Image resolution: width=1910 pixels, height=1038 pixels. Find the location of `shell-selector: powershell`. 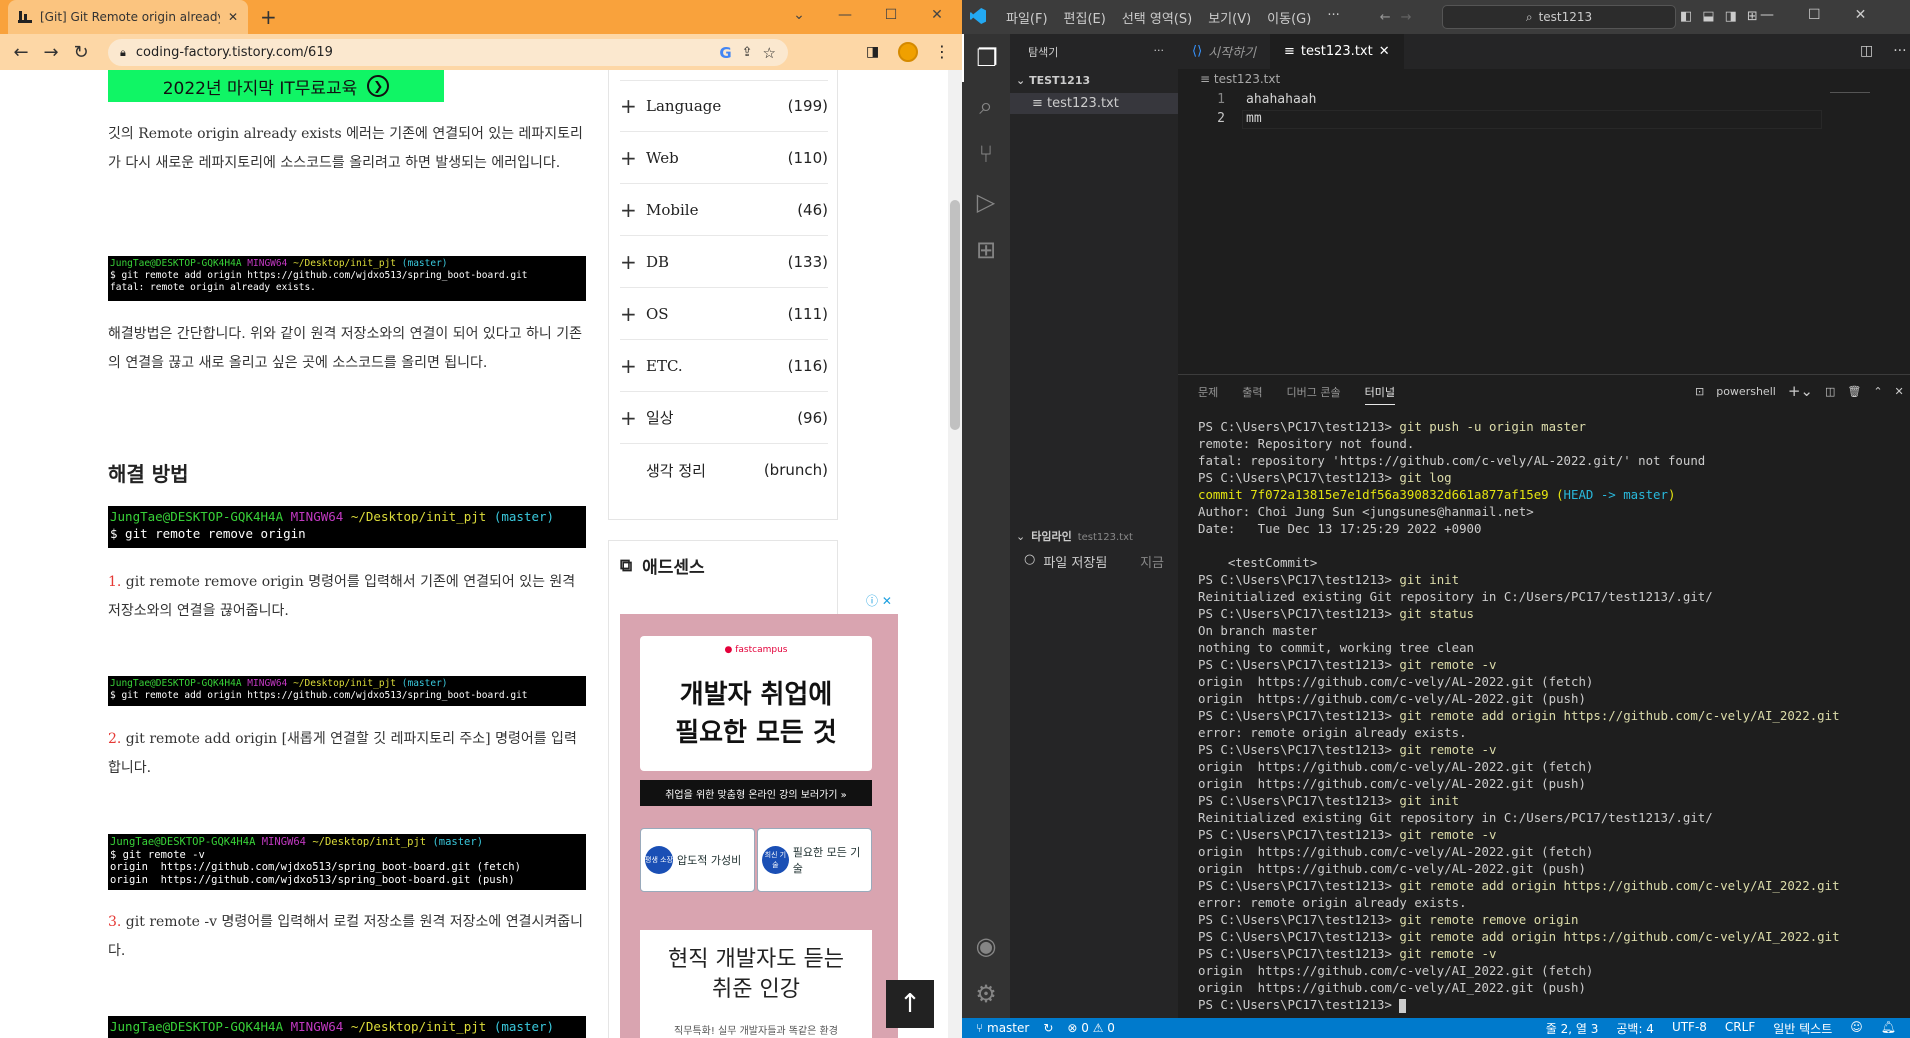

shell-selector: powershell is located at coordinates (1746, 391).